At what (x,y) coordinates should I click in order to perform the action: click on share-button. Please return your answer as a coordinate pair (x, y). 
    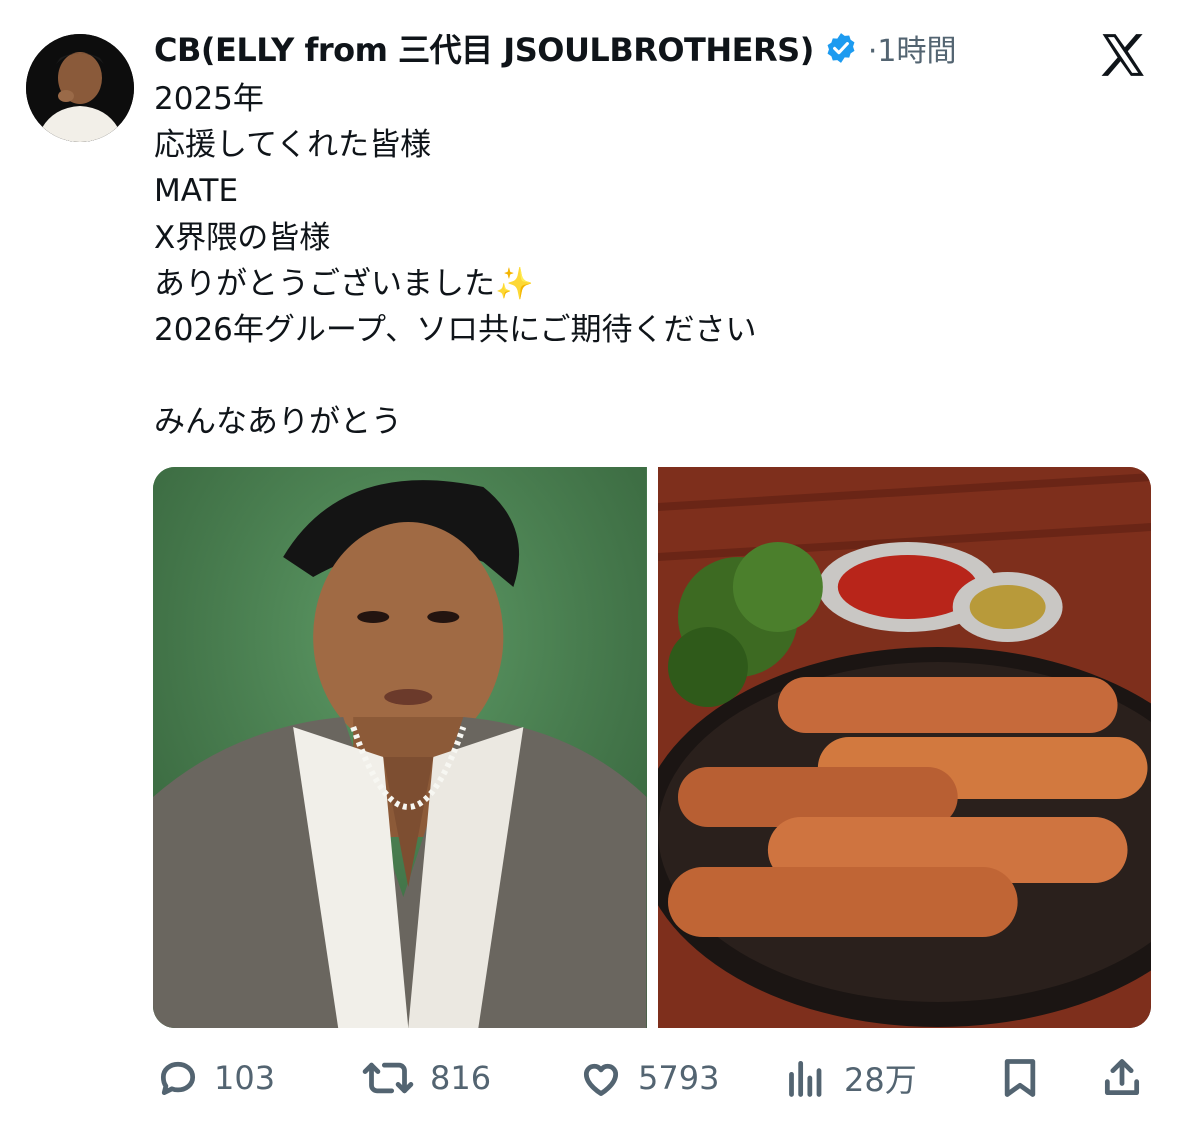
    Looking at the image, I should click on (1122, 1078).